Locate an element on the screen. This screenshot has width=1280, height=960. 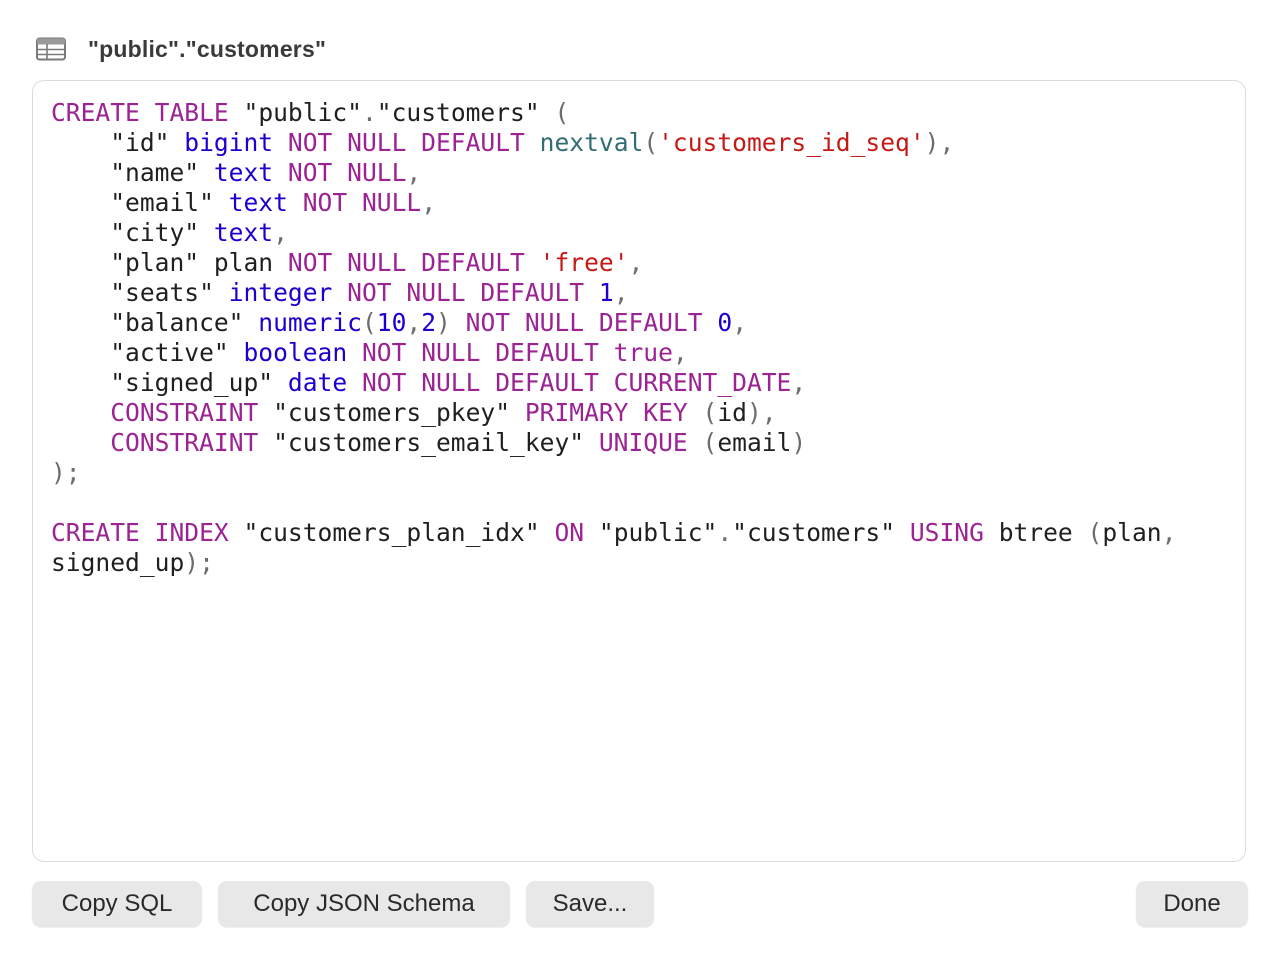
code-token: id is located at coordinates (732, 412).